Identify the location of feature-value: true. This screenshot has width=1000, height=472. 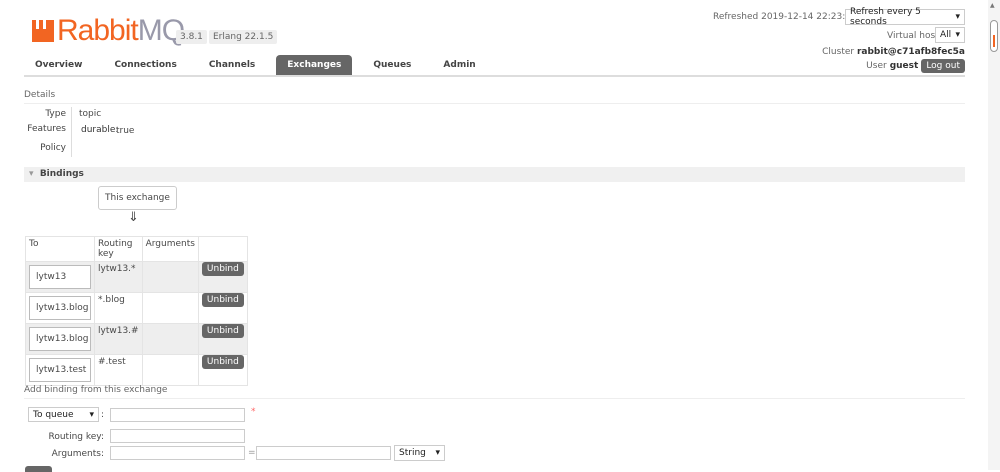
(125, 131).